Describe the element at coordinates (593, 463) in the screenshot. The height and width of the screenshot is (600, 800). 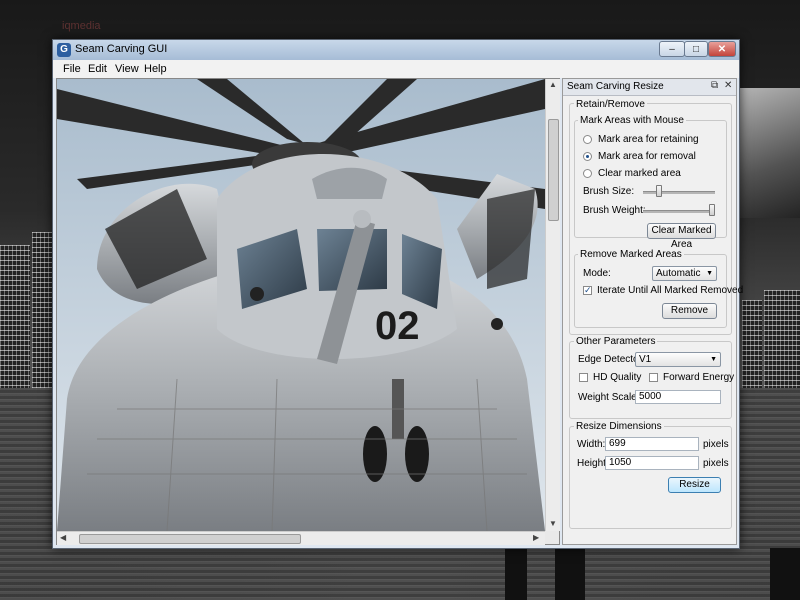
I see `height-label: Height:` at that location.